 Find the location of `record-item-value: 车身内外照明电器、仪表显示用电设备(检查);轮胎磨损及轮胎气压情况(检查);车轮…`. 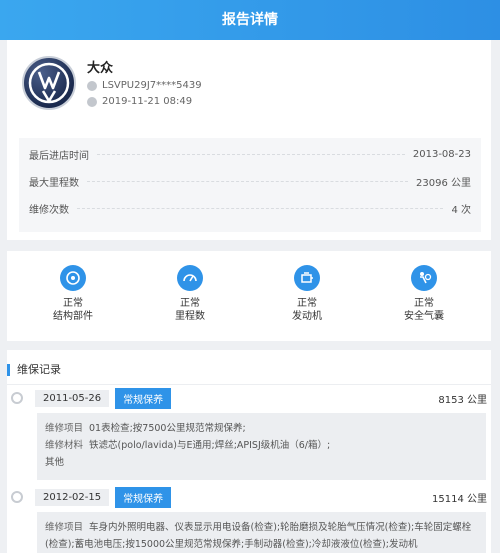

record-item-value: 车身内外照明电器、仪表显示用电设备(检查);轮胎磨损及轮胎气压情况(检查);车轮… is located at coordinates (258, 536).